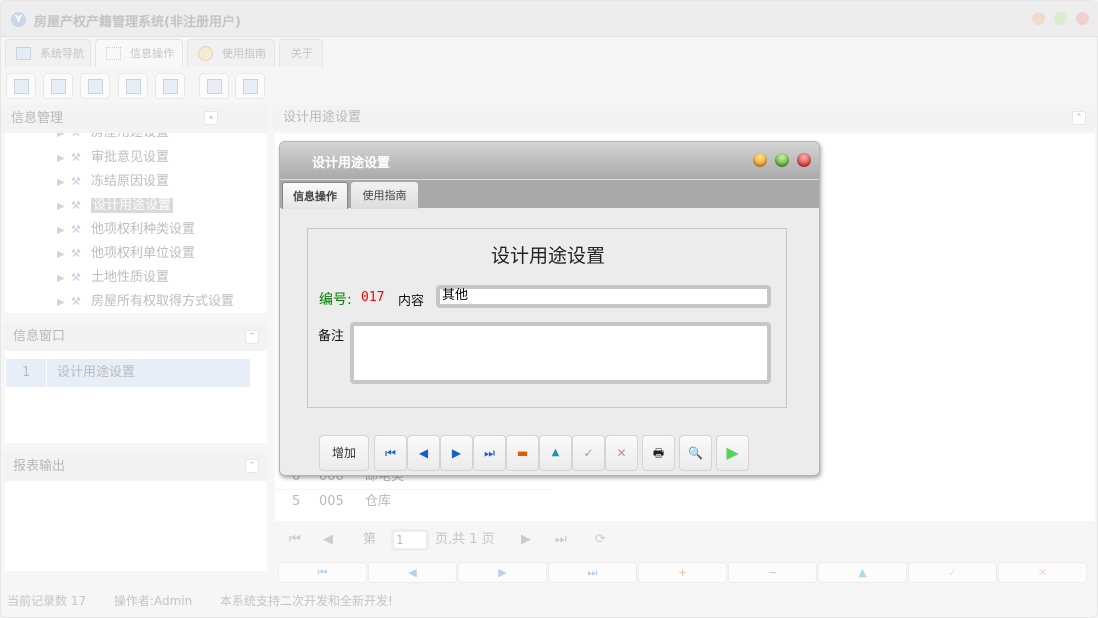 Image resolution: width=1098 pixels, height=618 pixels. What do you see at coordinates (695, 453) in the screenshot?
I see `preview-button: 🔍` at bounding box center [695, 453].